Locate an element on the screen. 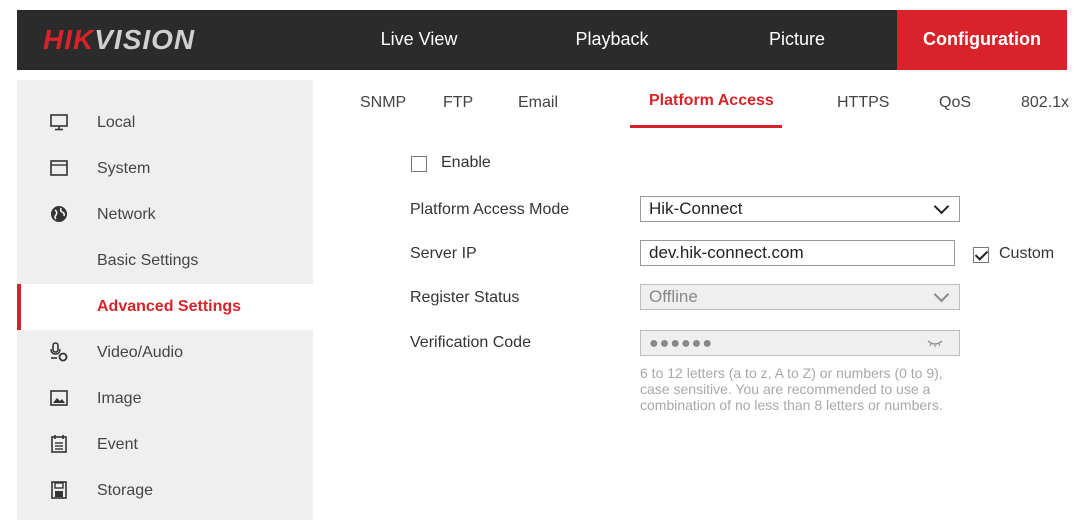 The image size is (1082, 520). tab-ftp: FTP is located at coordinates (458, 103).